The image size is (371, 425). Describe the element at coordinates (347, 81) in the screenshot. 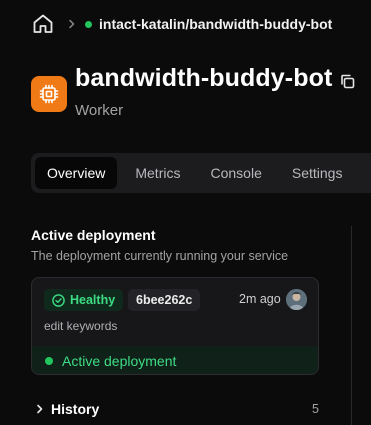

I see `copy-icon` at that location.